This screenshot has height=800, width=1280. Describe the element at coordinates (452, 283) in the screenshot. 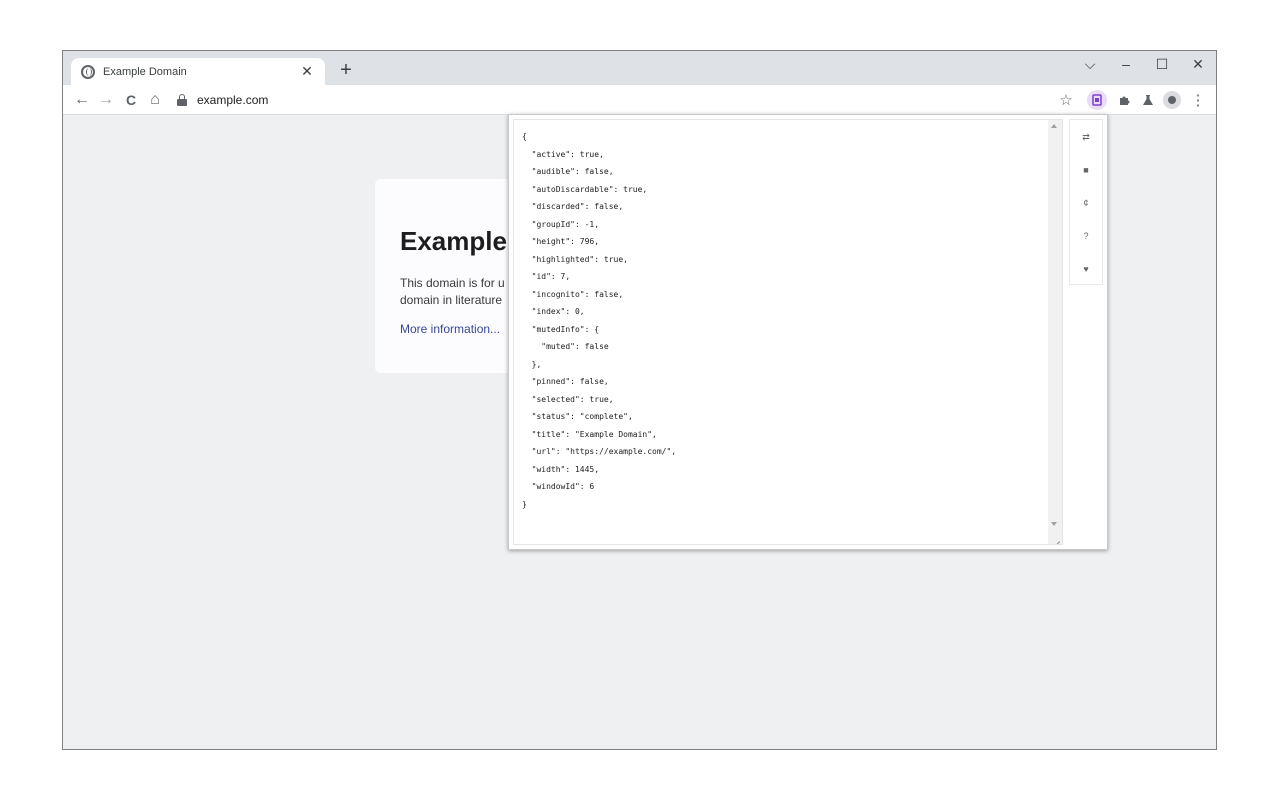

I see `desc-line-1: This domain is for u` at that location.